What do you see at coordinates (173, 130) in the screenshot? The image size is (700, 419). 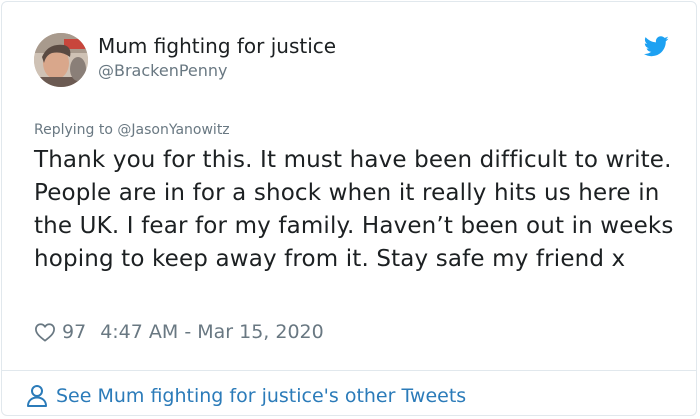 I see `reply-mention-link: @JasonYanowitz` at bounding box center [173, 130].